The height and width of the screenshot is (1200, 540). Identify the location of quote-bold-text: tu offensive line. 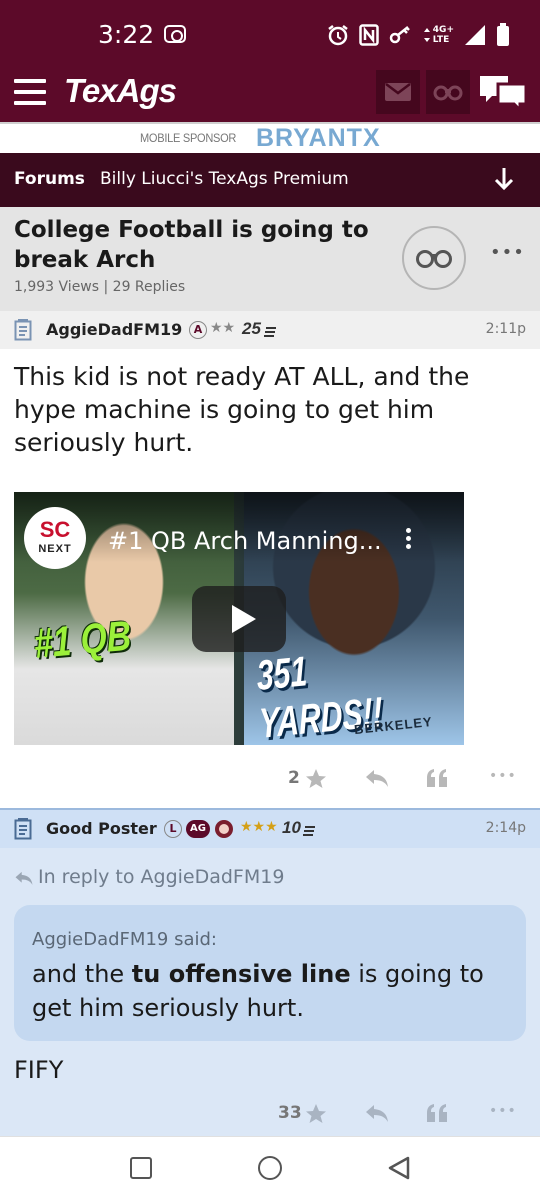
(241, 974).